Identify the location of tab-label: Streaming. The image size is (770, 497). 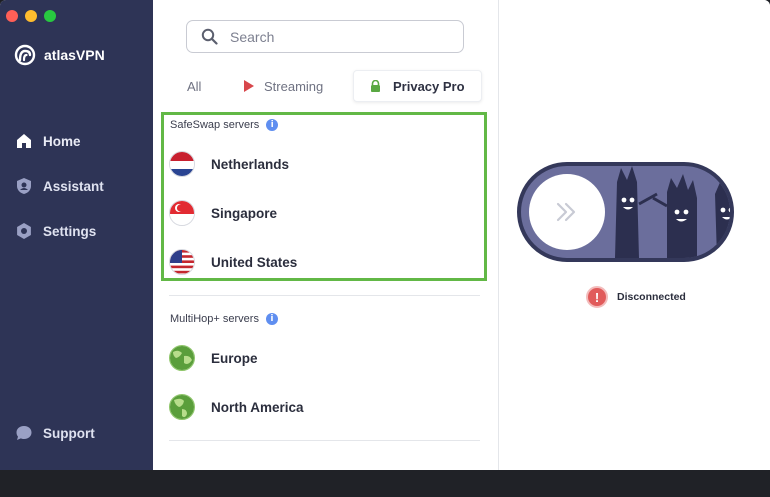
(294, 86).